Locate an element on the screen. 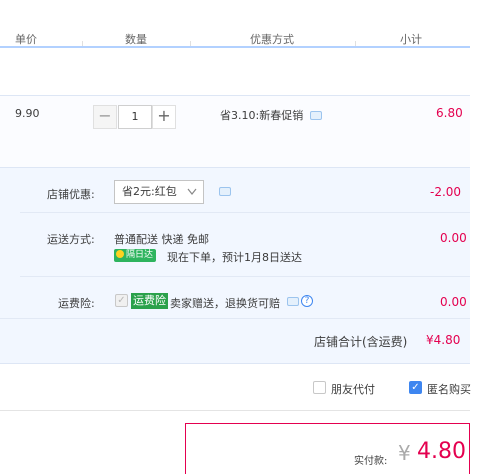 The height and width of the screenshot is (474, 478). promo-chat-icon is located at coordinates (316, 115).